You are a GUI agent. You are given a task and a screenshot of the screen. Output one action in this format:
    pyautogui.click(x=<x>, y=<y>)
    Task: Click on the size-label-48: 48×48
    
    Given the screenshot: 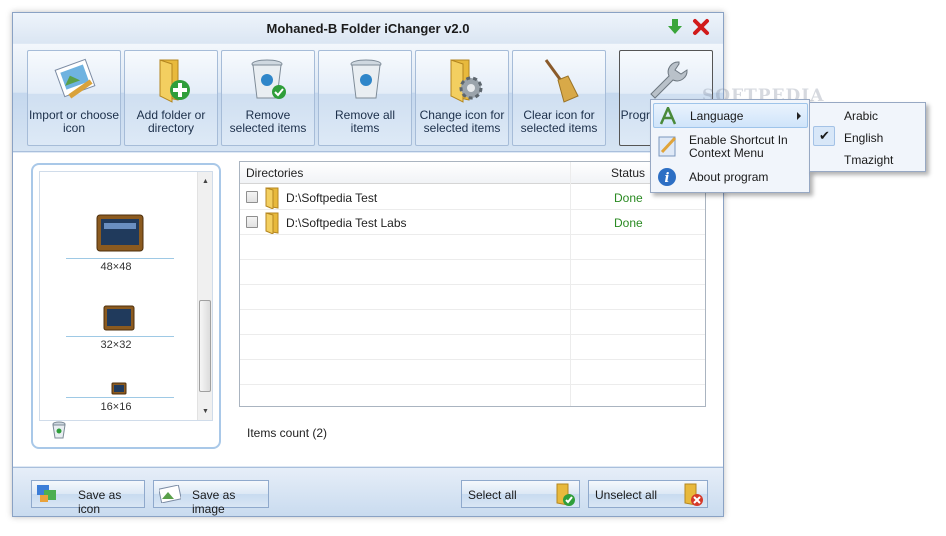 What is the action you would take?
    pyautogui.click(x=116, y=267)
    